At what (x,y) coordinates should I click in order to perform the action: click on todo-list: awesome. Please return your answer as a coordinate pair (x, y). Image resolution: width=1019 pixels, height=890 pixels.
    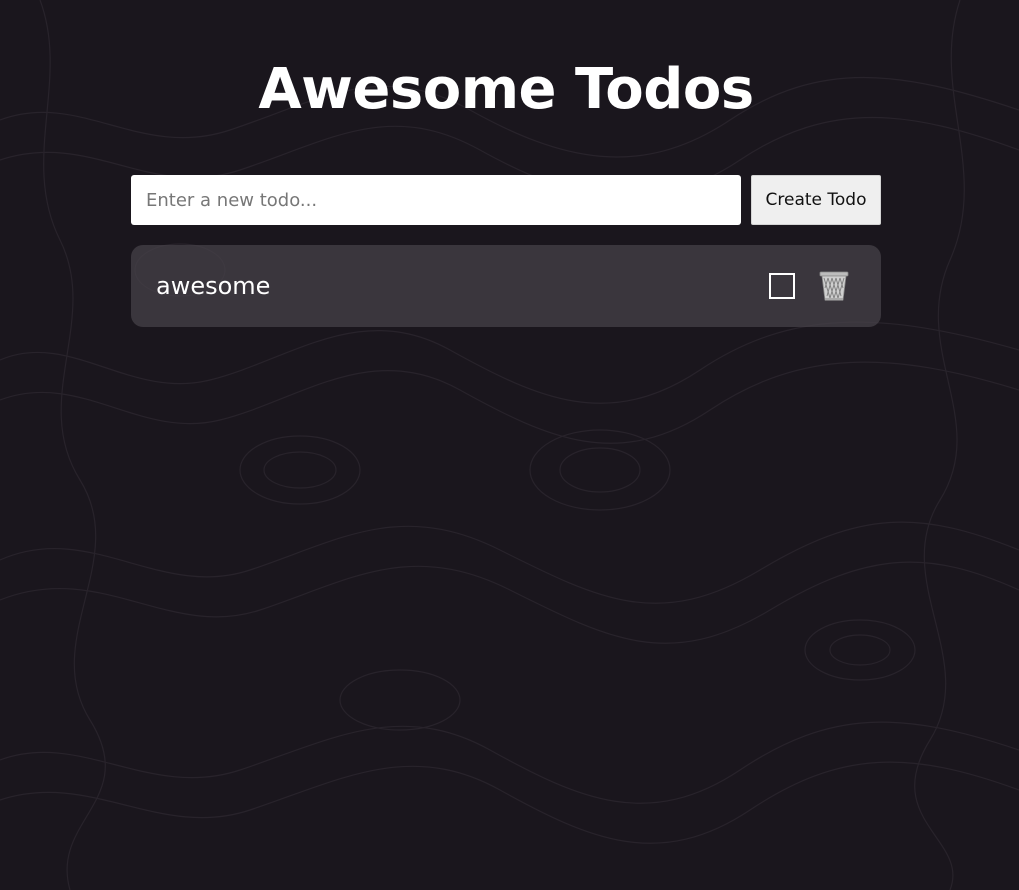
    Looking at the image, I should click on (506, 286).